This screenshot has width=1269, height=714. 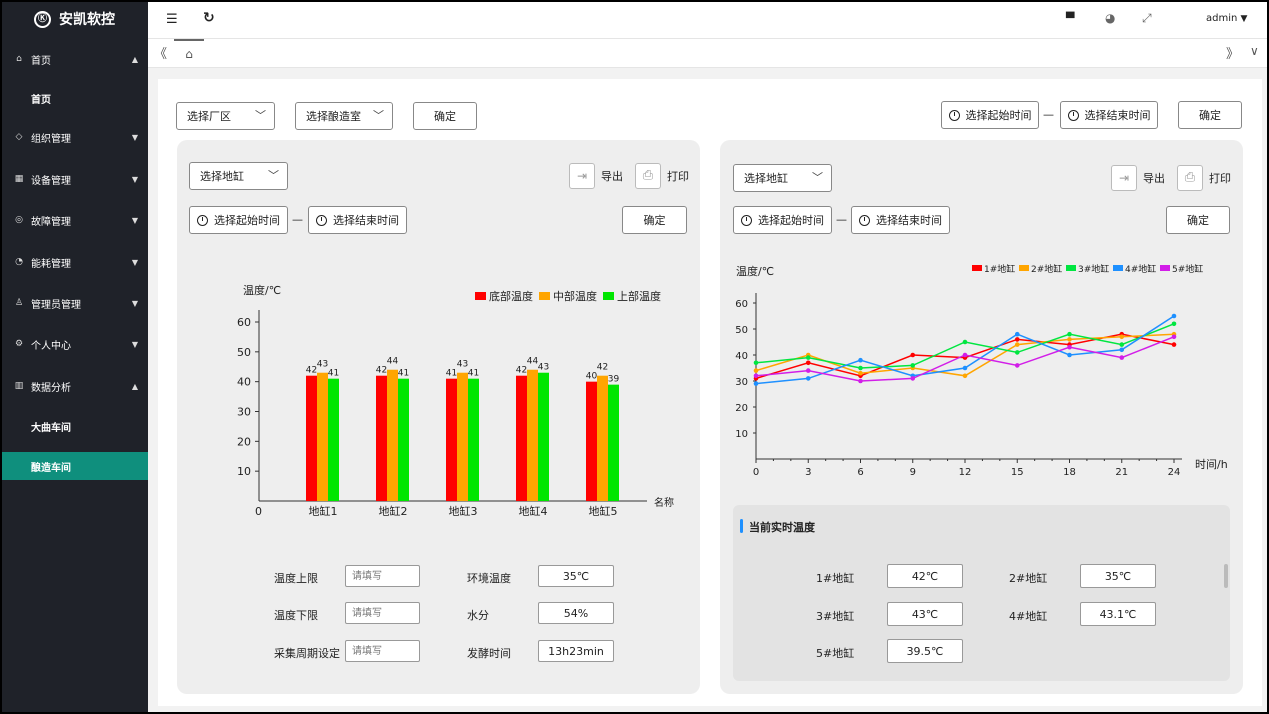 I want to click on collect-period-label: 采集周期设定, so click(x=307, y=653).